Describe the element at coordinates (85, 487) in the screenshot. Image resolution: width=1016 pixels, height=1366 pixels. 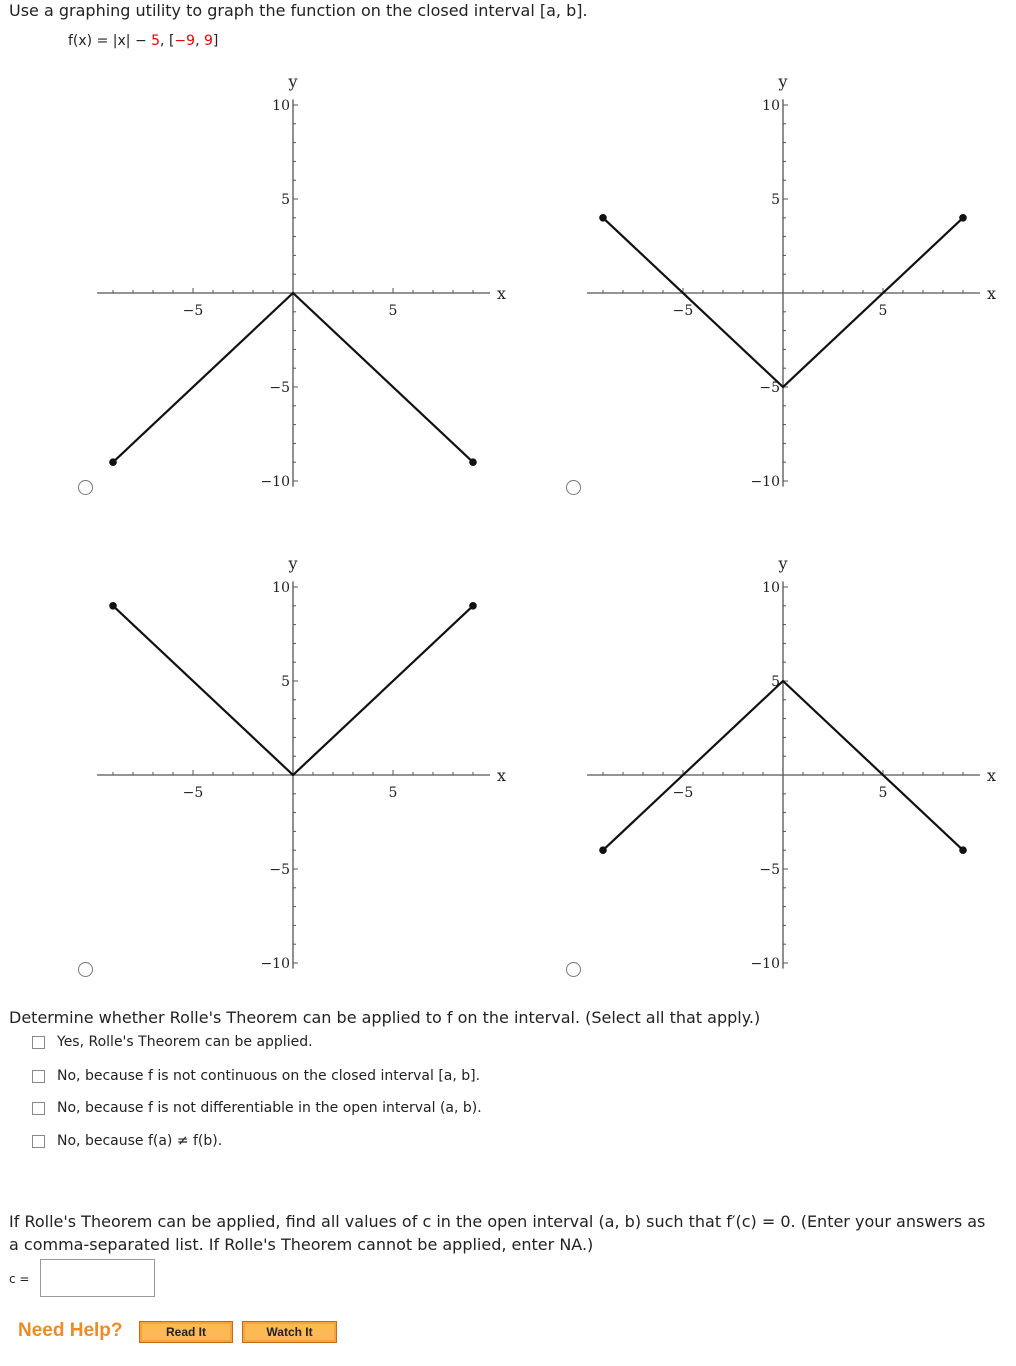
I see `graph-option-1-radio` at that location.